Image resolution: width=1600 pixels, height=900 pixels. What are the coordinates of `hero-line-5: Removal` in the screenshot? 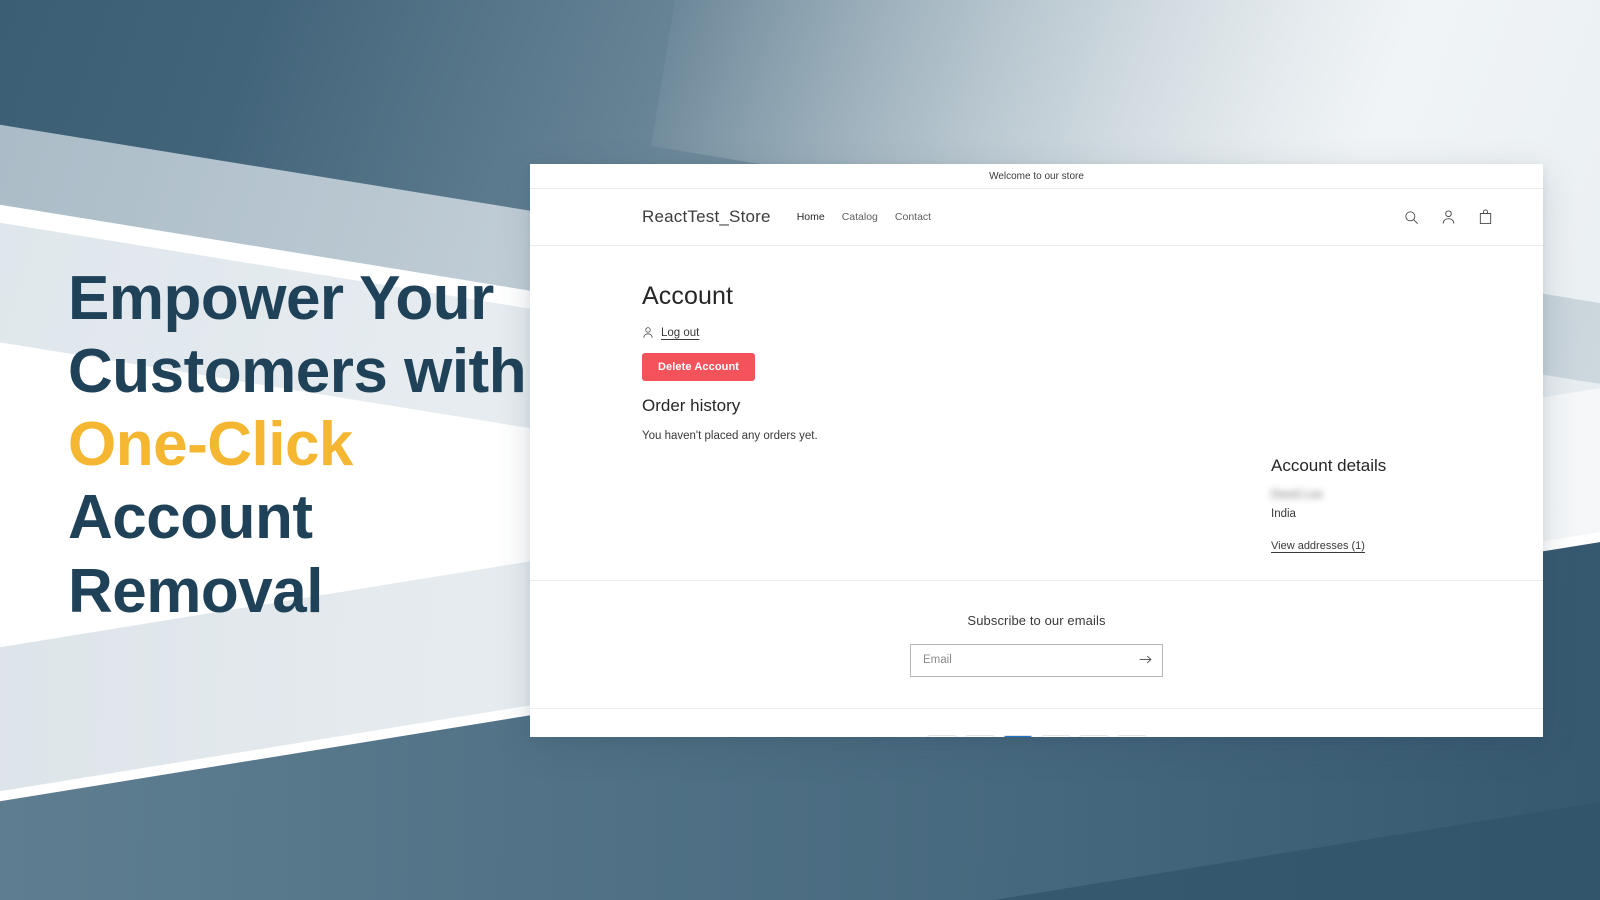 It's located at (195, 591).